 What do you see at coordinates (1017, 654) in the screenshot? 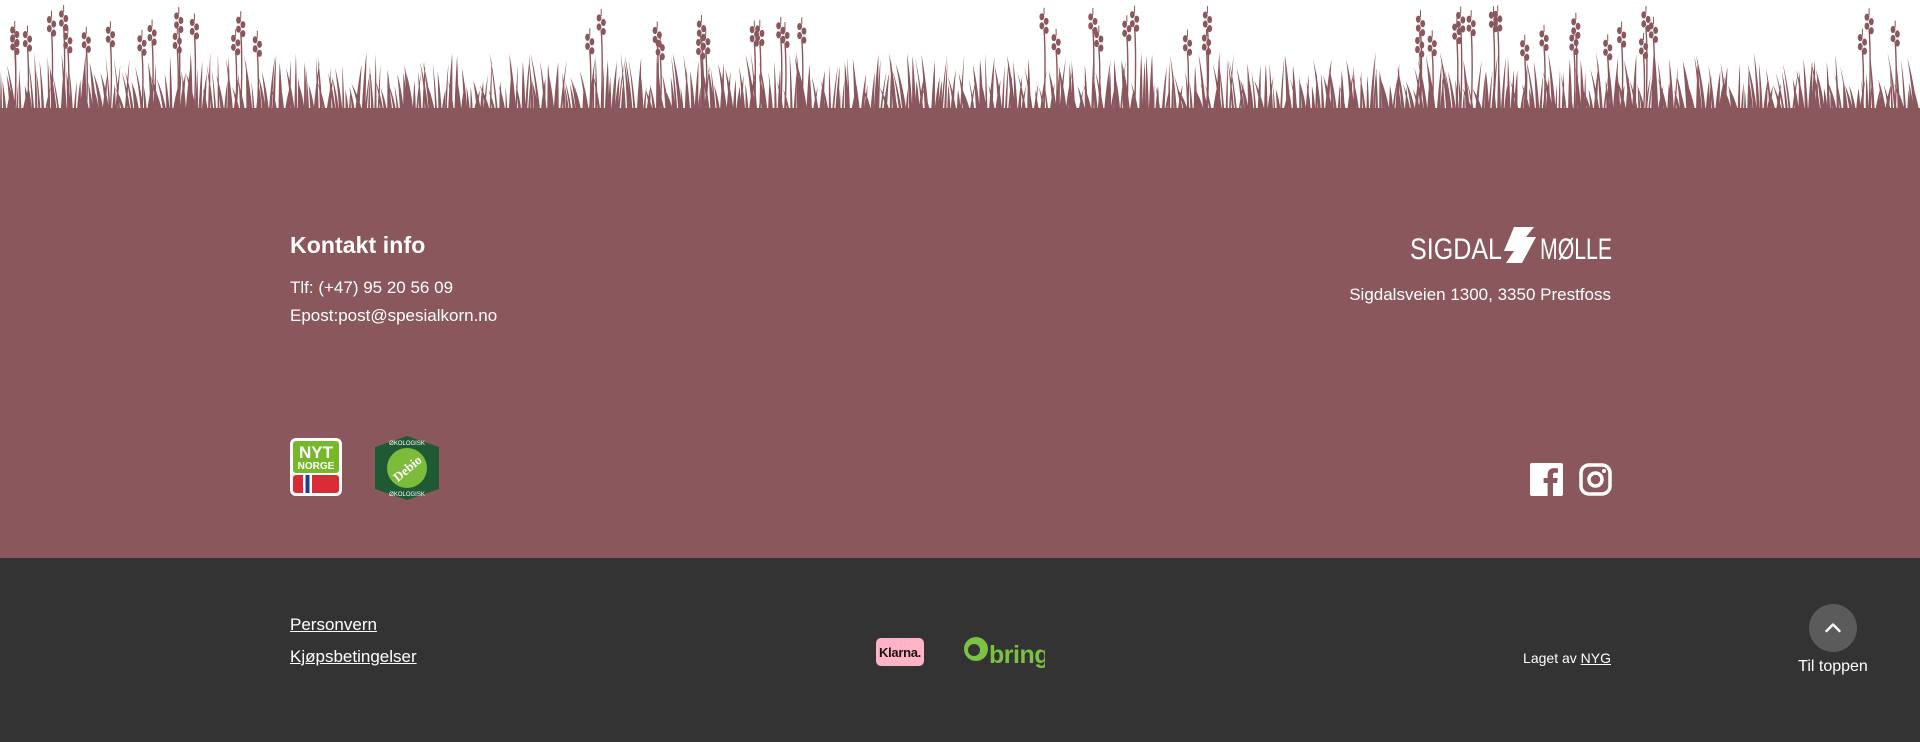
I see `svg-text: bring` at bounding box center [1017, 654].